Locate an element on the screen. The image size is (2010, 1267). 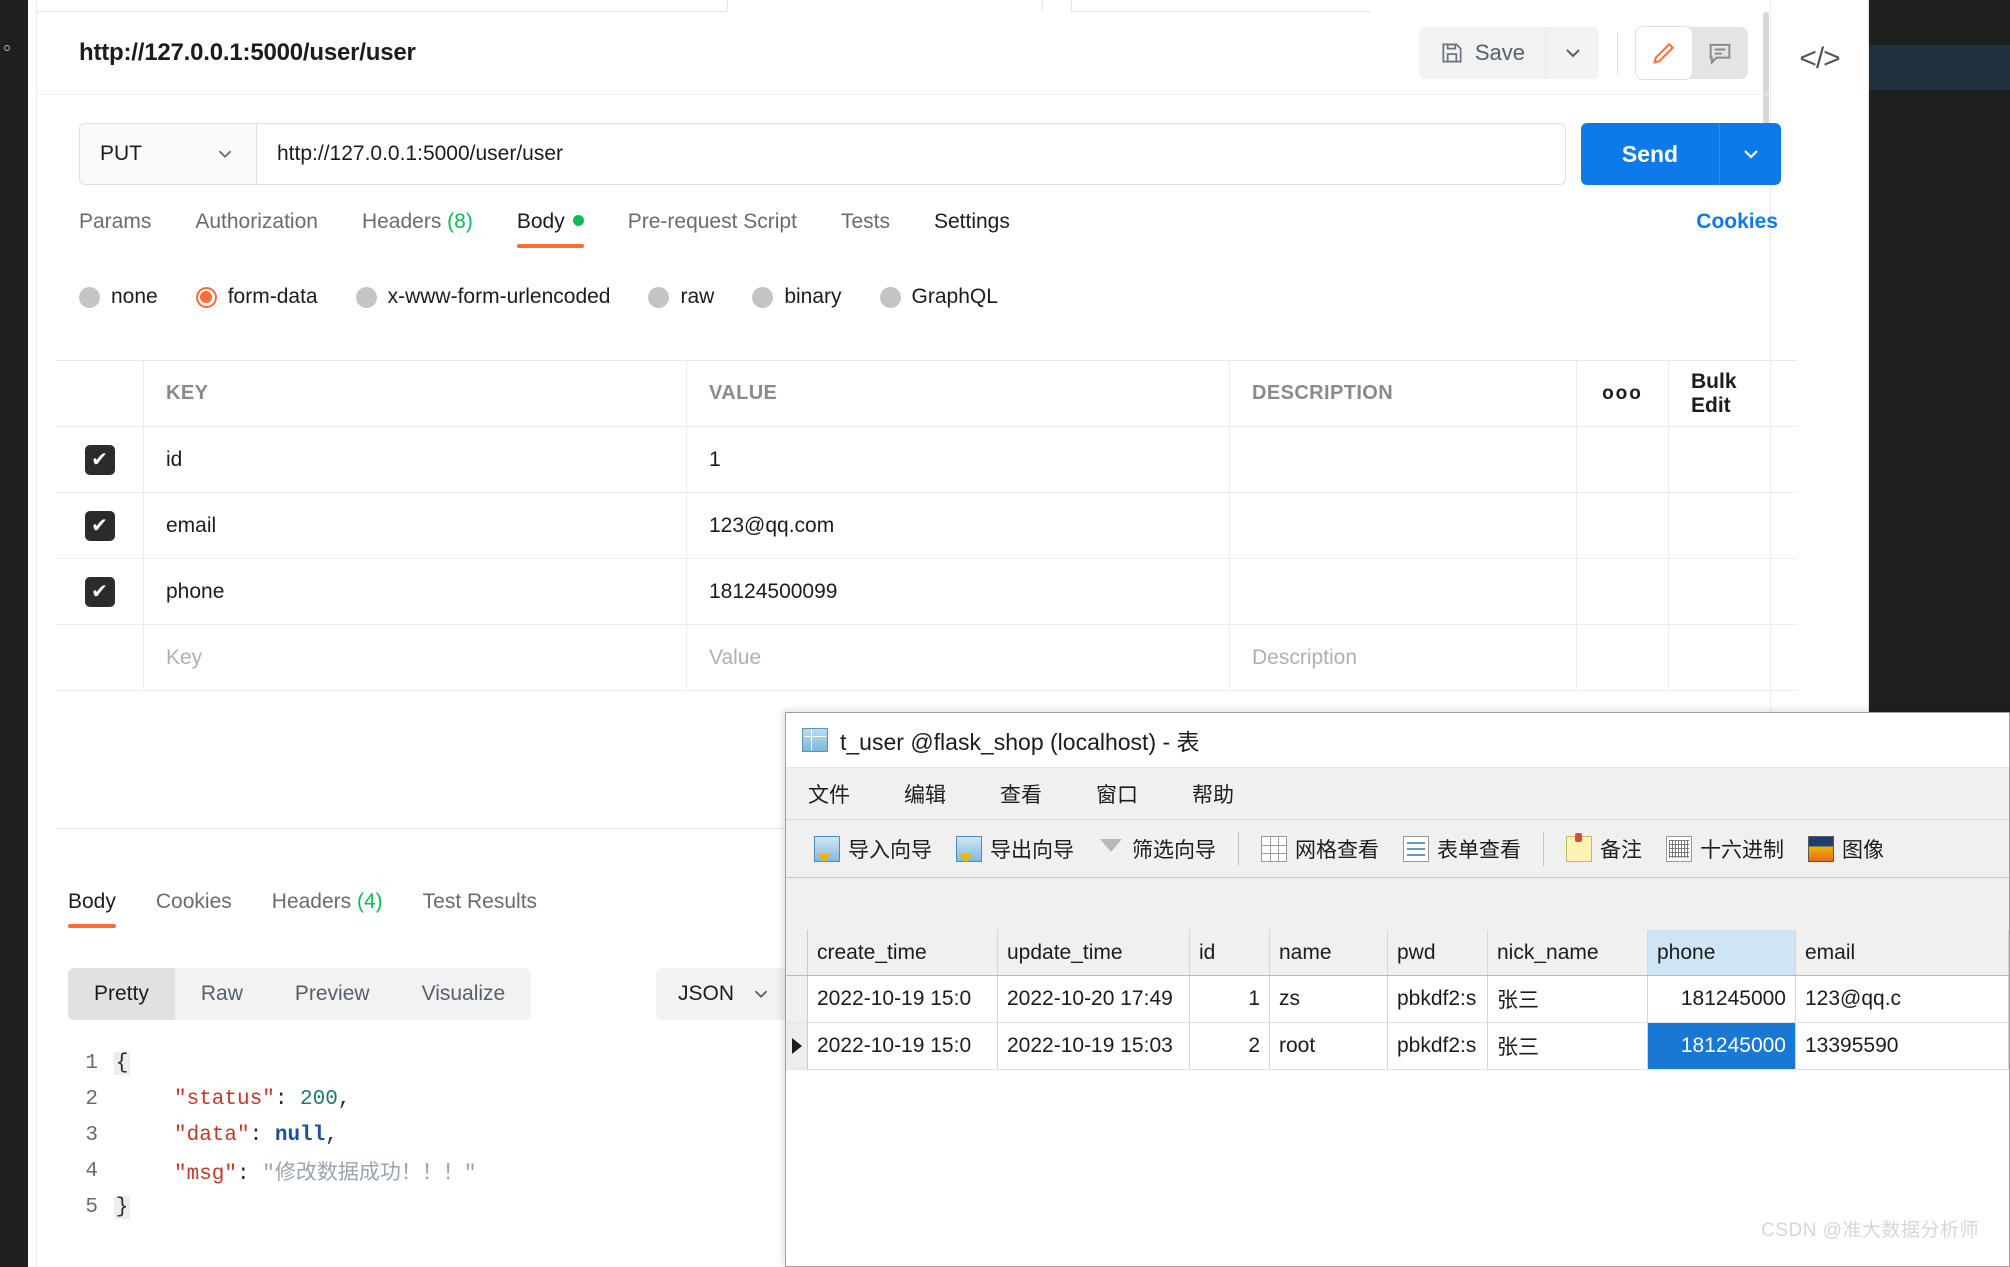
table-new-row: Key Value Description is located at coordinates (926, 658).